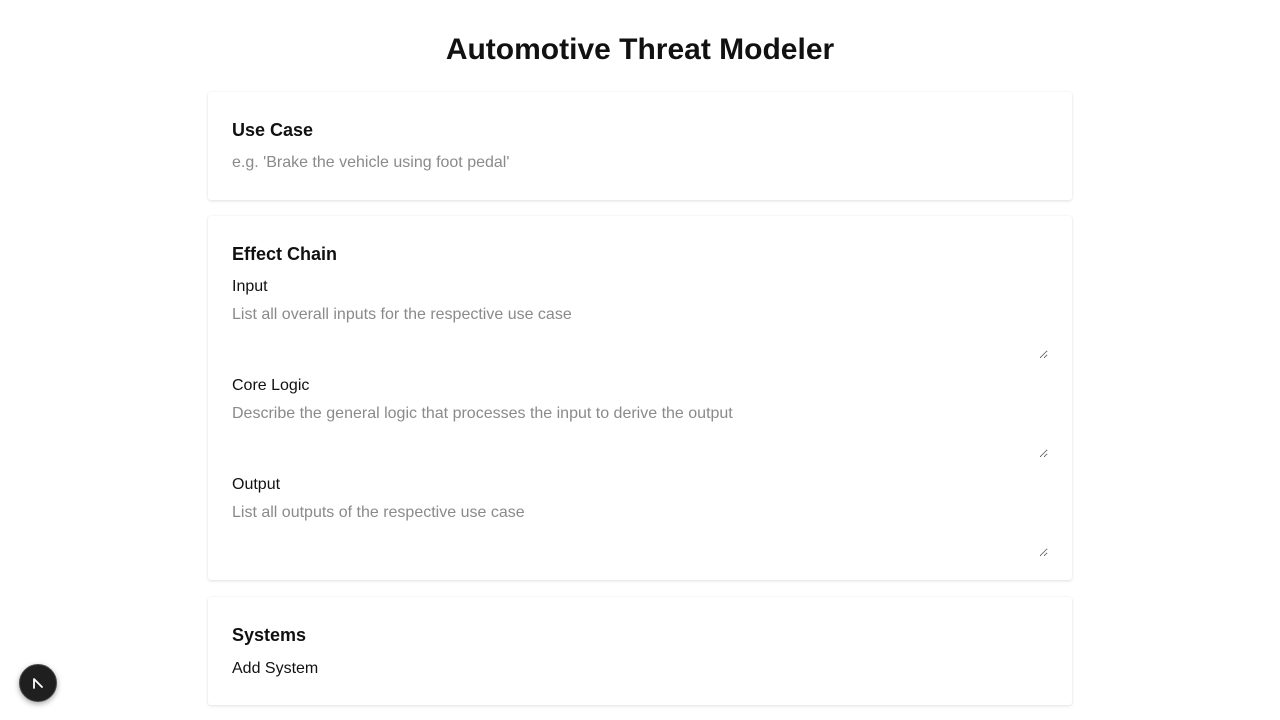 The width and height of the screenshot is (1280, 720). I want to click on systems-heading: Systems, so click(269, 635).